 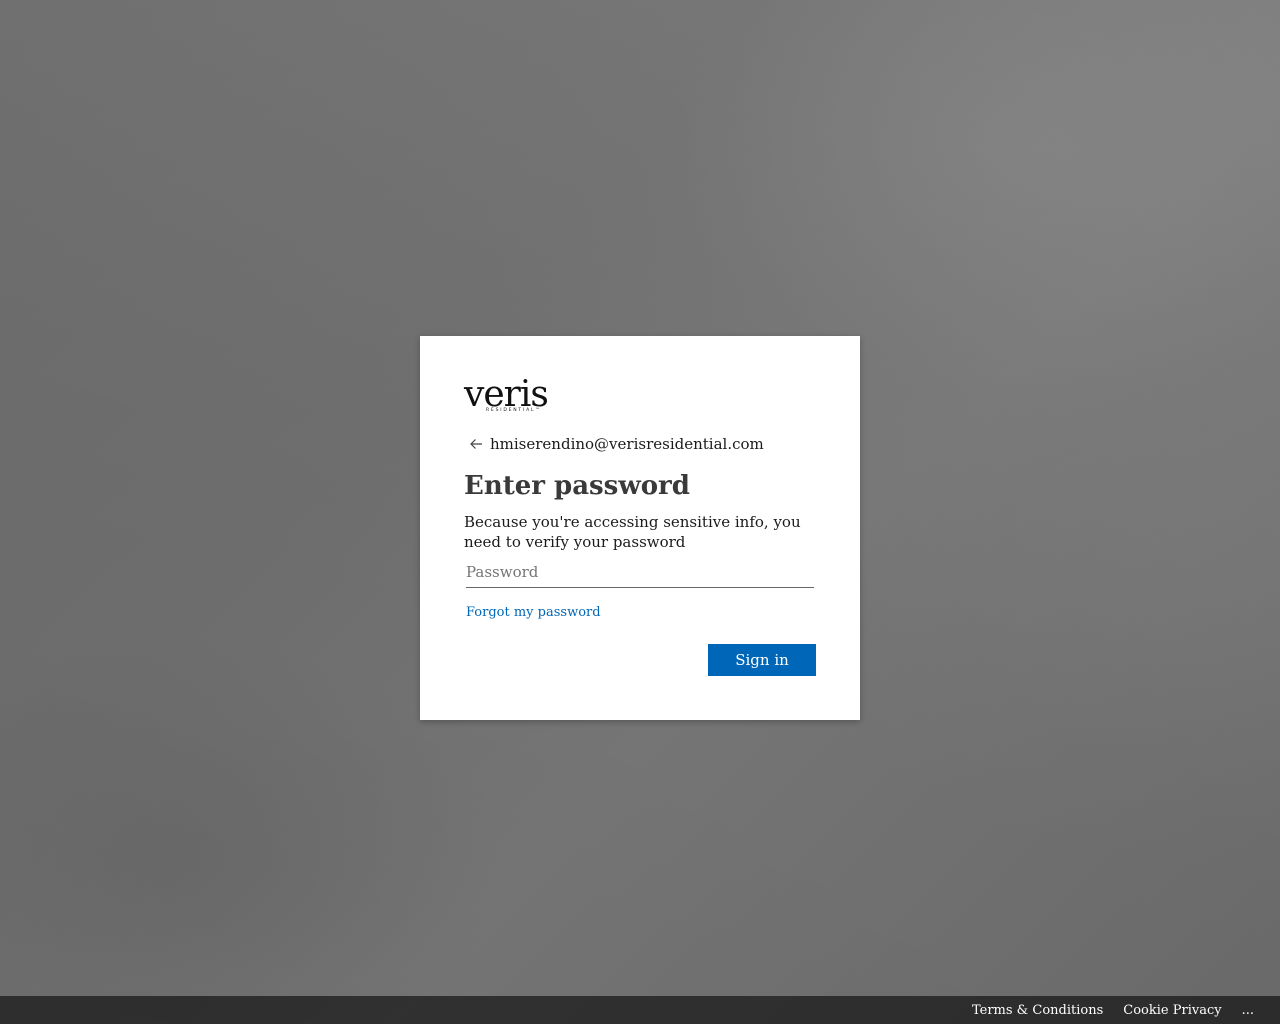 What do you see at coordinates (1172, 1010) in the screenshot?
I see `cookie-privacy-link: Cookie Privacy` at bounding box center [1172, 1010].